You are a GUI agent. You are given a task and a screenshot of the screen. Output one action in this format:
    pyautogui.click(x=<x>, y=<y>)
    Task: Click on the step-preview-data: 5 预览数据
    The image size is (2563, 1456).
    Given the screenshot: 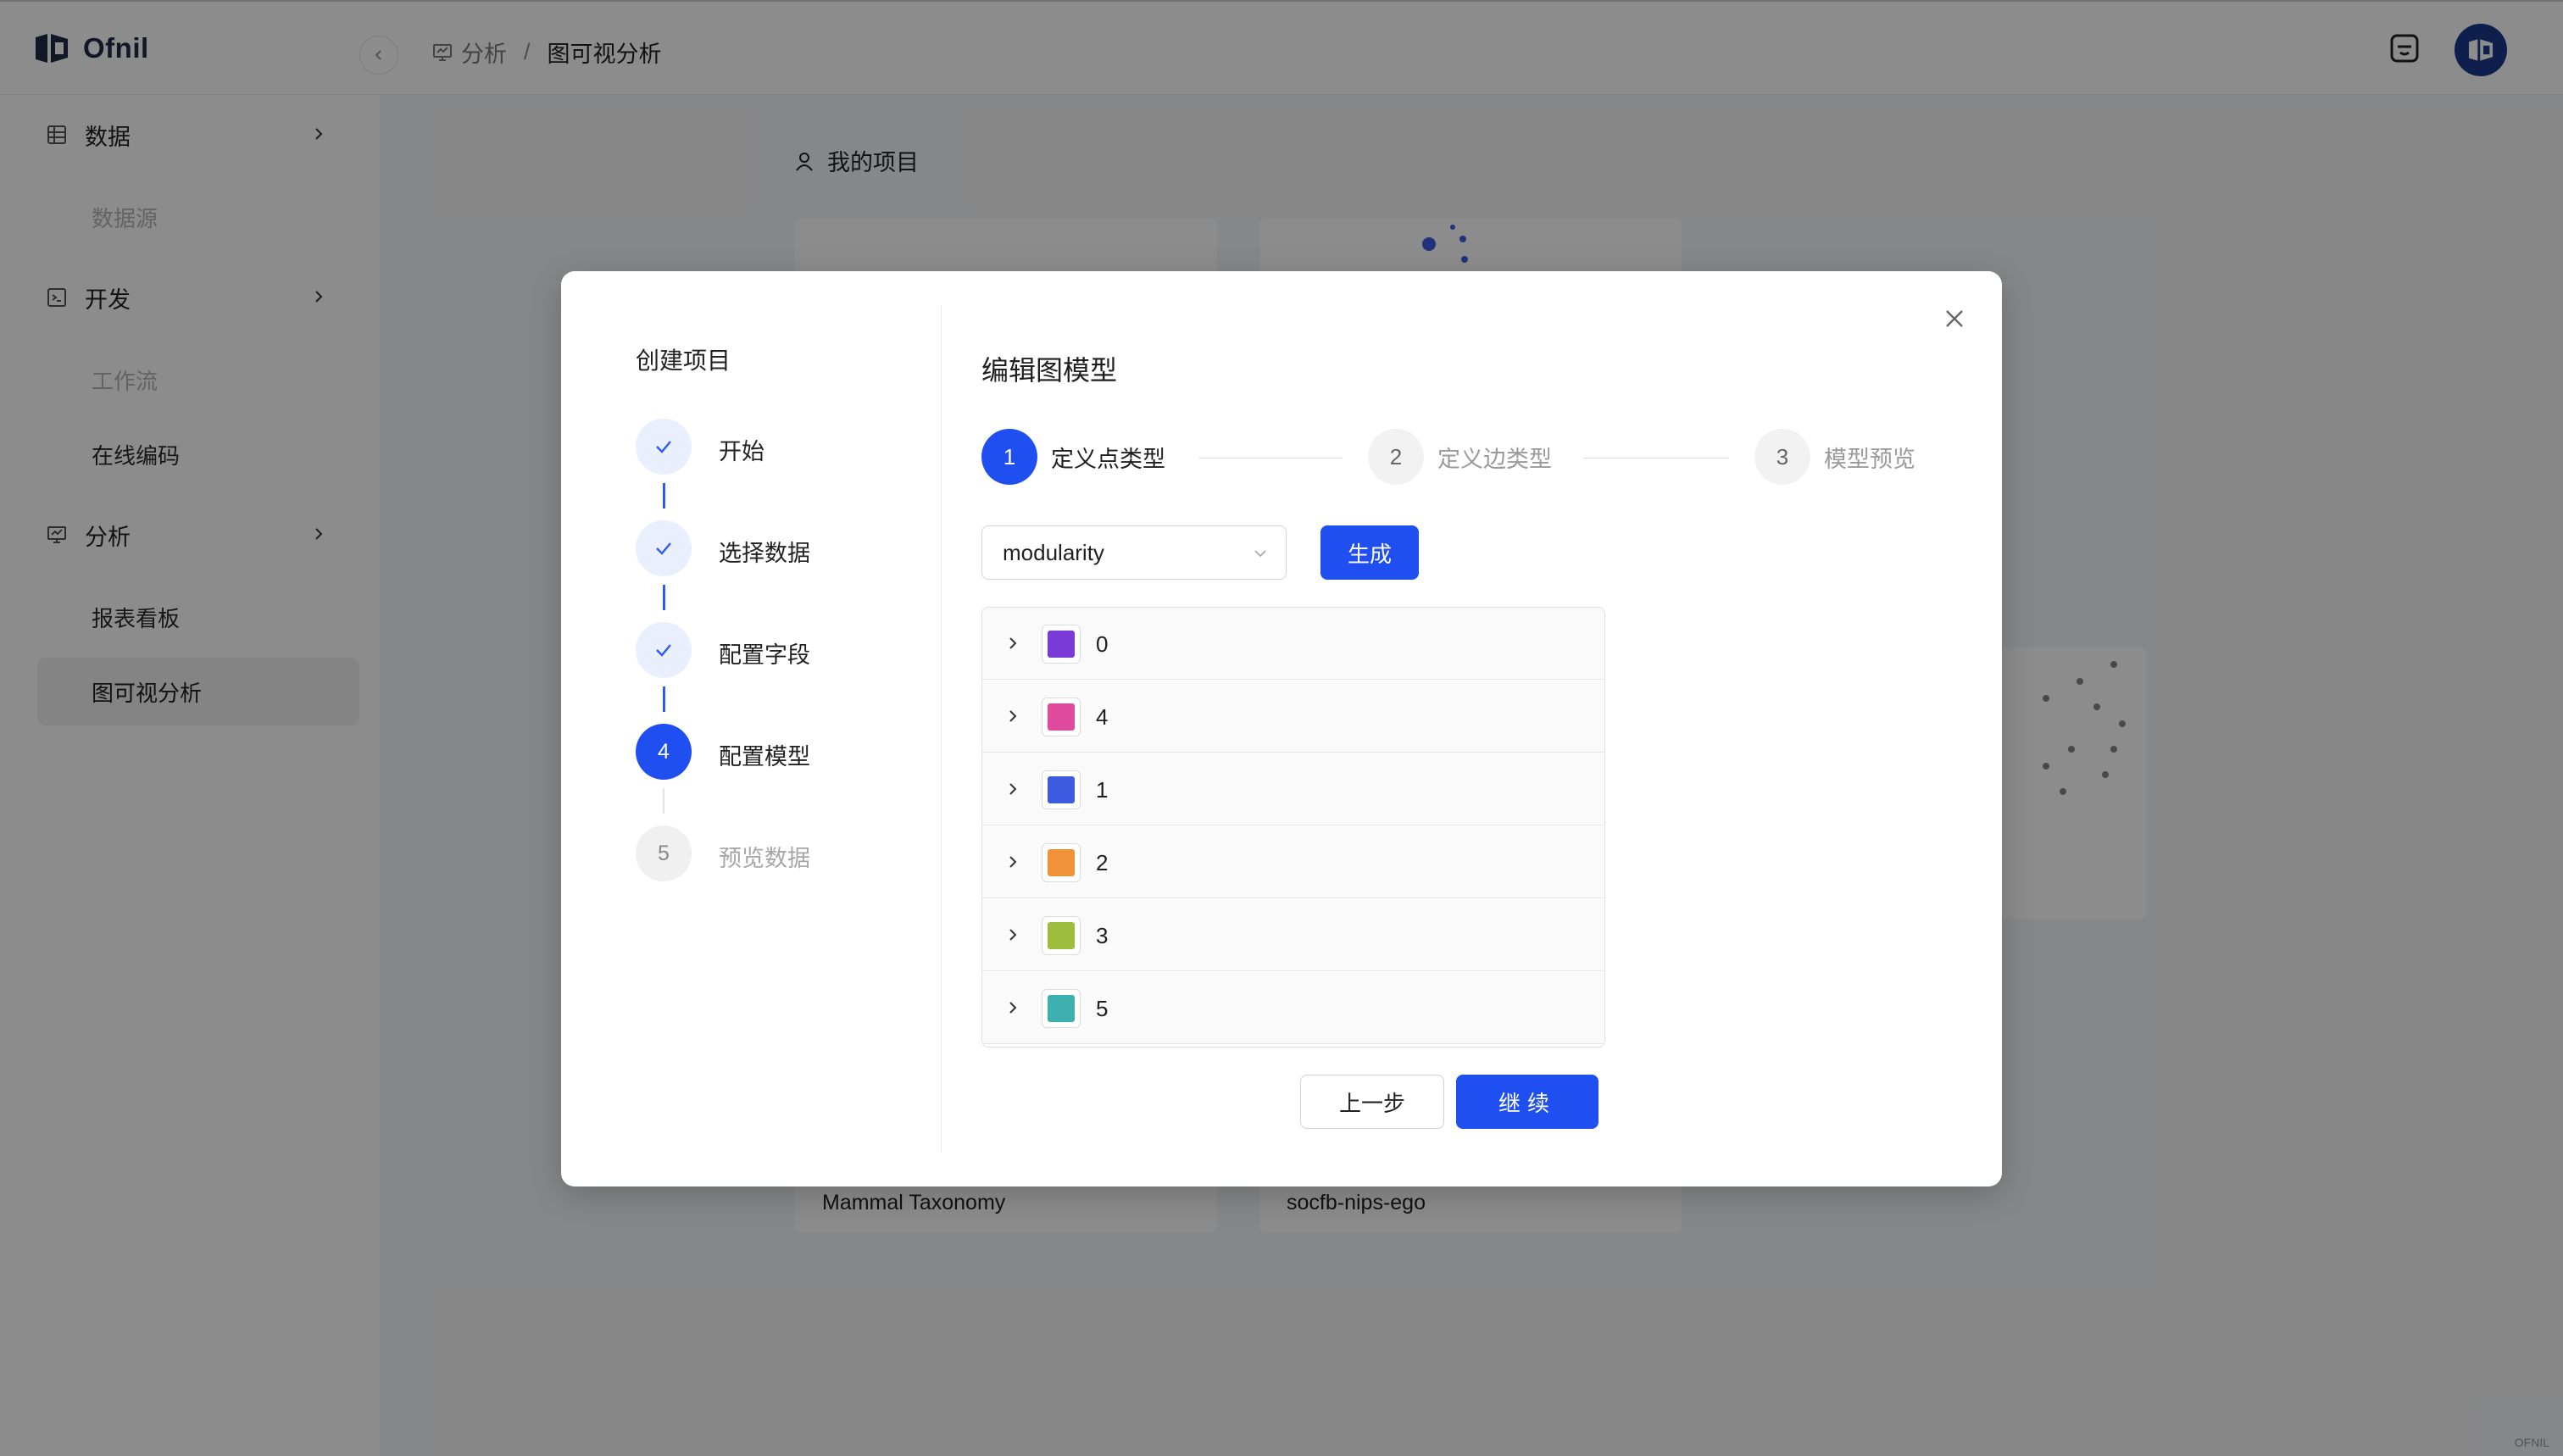 What is the action you would take?
    pyautogui.click(x=771, y=853)
    